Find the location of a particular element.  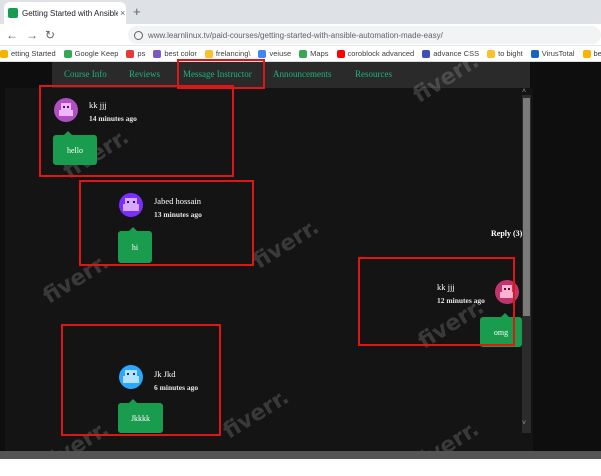

bookmark-label: Google Keep is located at coordinates (96, 53).